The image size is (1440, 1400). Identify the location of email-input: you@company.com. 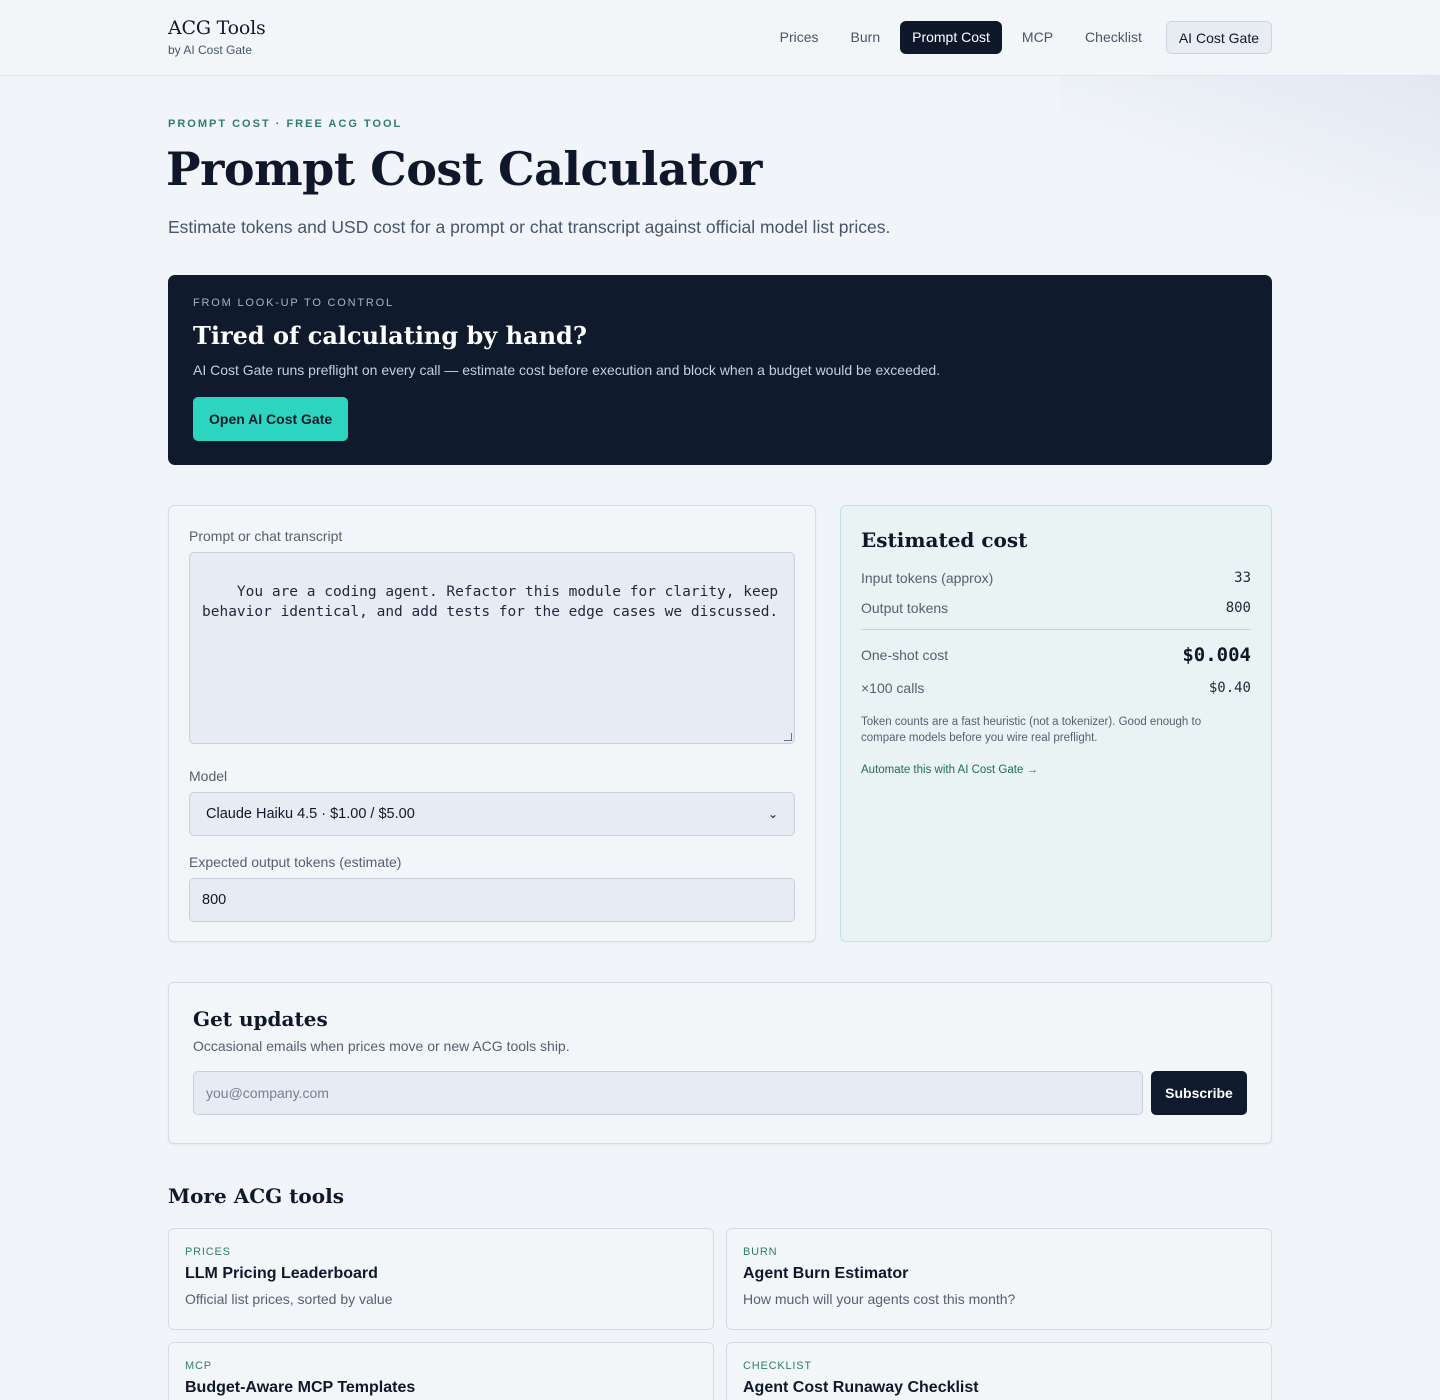
(668, 1093).